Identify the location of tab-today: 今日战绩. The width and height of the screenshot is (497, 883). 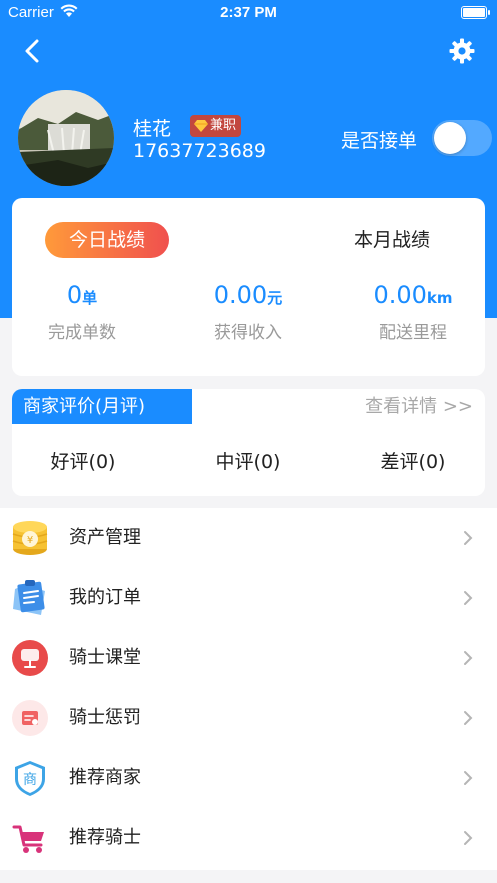
(107, 240).